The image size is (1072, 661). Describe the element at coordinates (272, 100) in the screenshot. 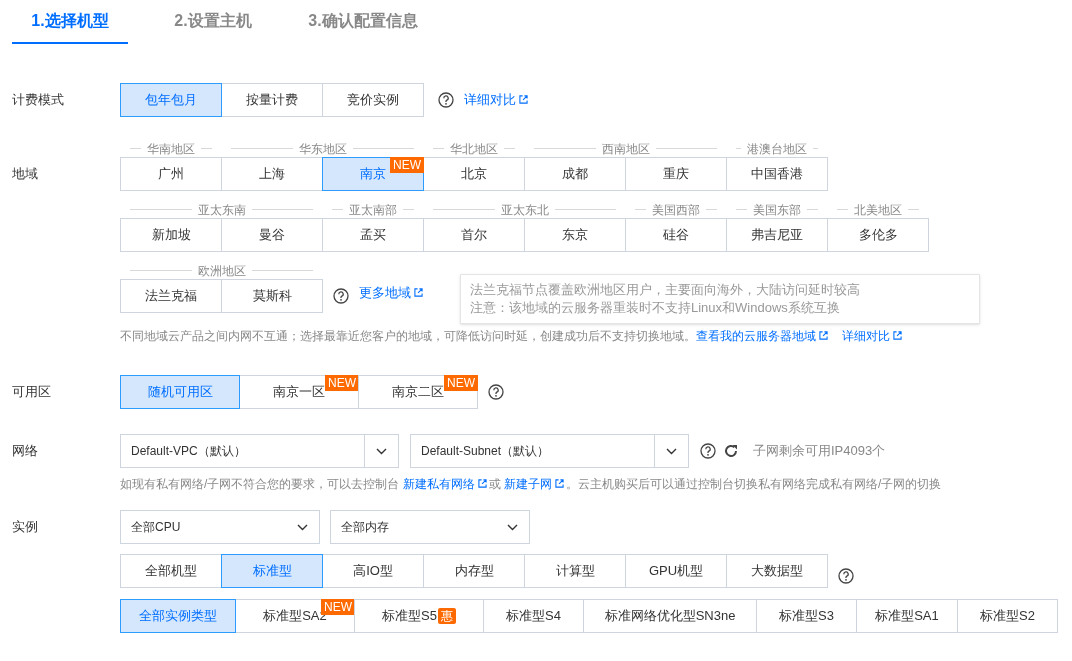

I see `option-button: 按量计费` at that location.